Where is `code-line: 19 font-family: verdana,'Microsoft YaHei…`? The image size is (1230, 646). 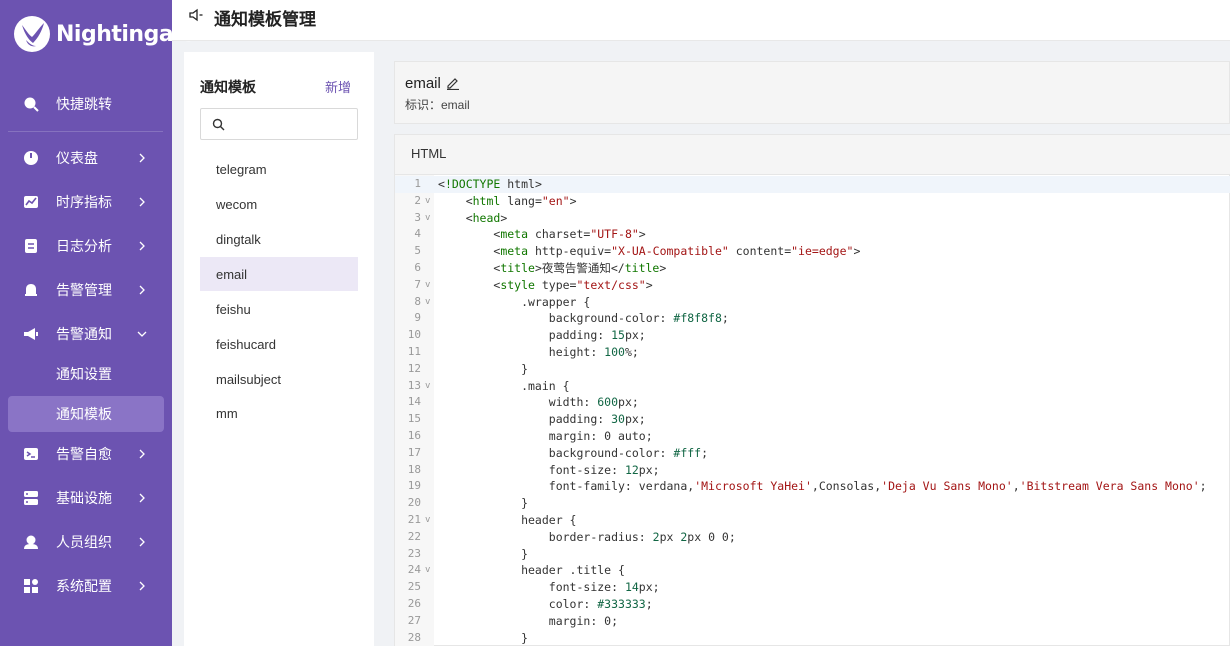
code-line: 19 font-family: verdana,'Microsoft YaHei… is located at coordinates (812, 486).